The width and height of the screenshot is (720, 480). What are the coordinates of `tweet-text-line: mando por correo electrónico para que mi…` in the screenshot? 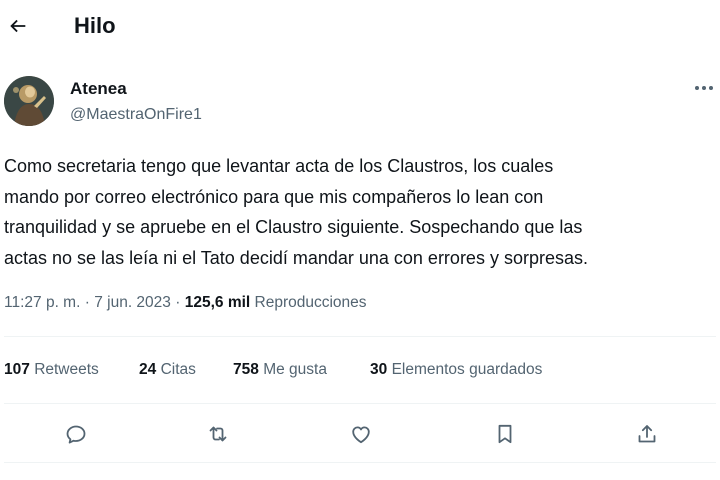 It's located at (274, 196).